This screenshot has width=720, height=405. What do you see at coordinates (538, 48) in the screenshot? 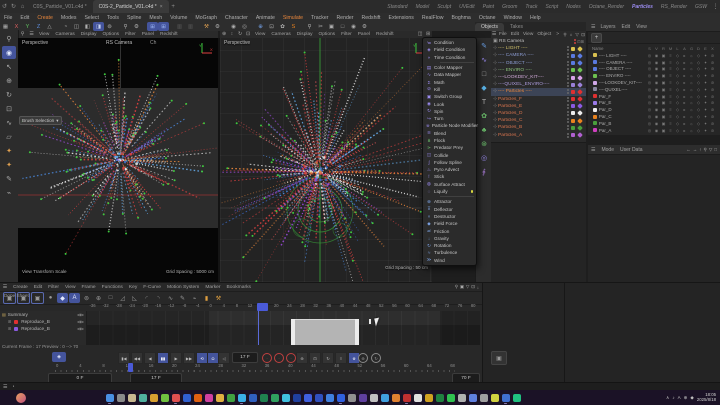
I see `object-row: ⊹ ---- LIGHT ----` at bounding box center [538, 48].